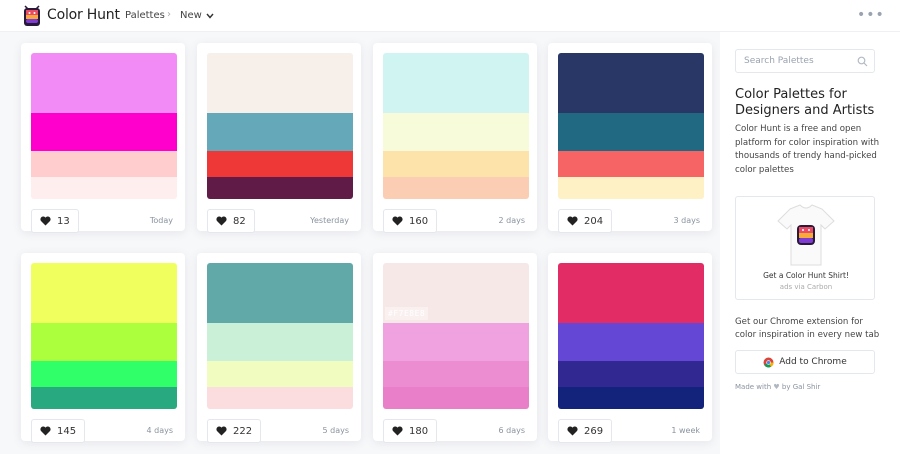 This screenshot has width=900, height=454. Describe the element at coordinates (419, 221) in the screenshot. I see `like-count: 160` at that location.